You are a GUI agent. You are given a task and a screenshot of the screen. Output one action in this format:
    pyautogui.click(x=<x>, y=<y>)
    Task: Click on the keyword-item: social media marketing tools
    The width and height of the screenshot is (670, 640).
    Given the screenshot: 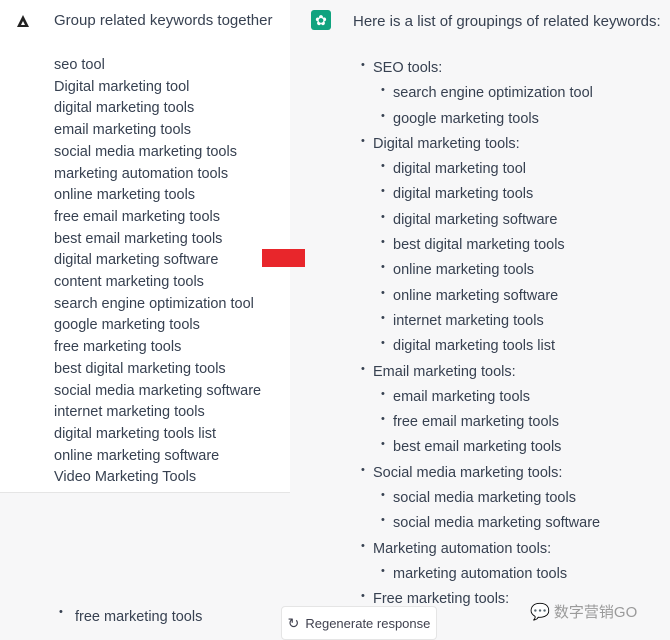 What is the action you would take?
    pyautogui.click(x=145, y=151)
    